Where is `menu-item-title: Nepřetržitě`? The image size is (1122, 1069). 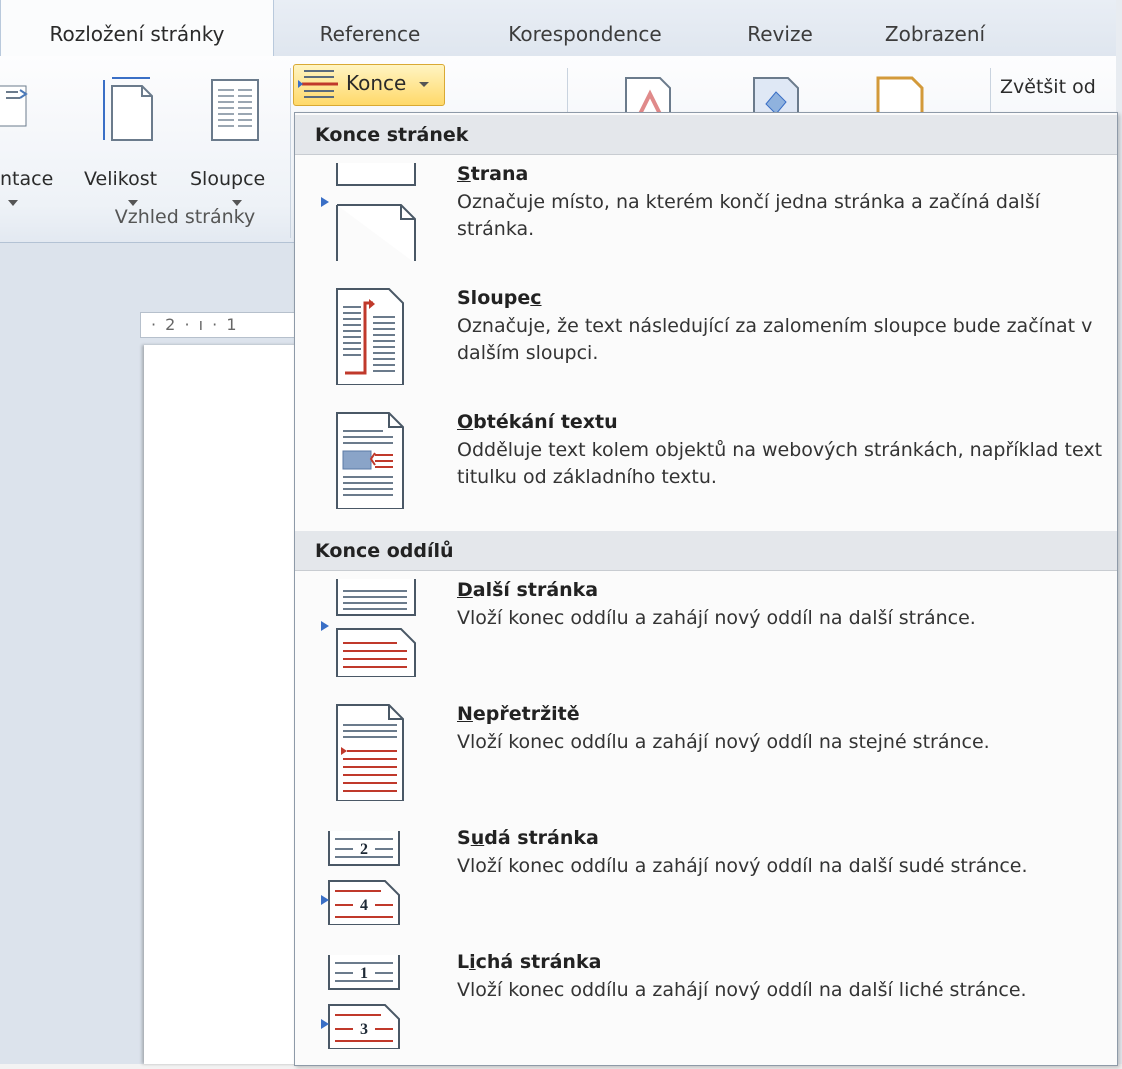 menu-item-title: Nepřetržitě is located at coordinates (518, 714).